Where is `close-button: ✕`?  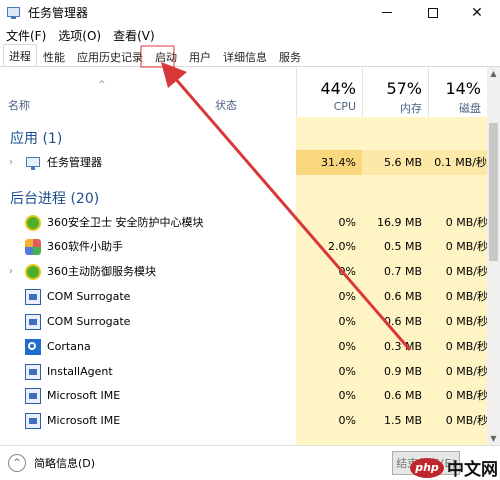
close-button: ✕ is located at coordinates (477, 12).